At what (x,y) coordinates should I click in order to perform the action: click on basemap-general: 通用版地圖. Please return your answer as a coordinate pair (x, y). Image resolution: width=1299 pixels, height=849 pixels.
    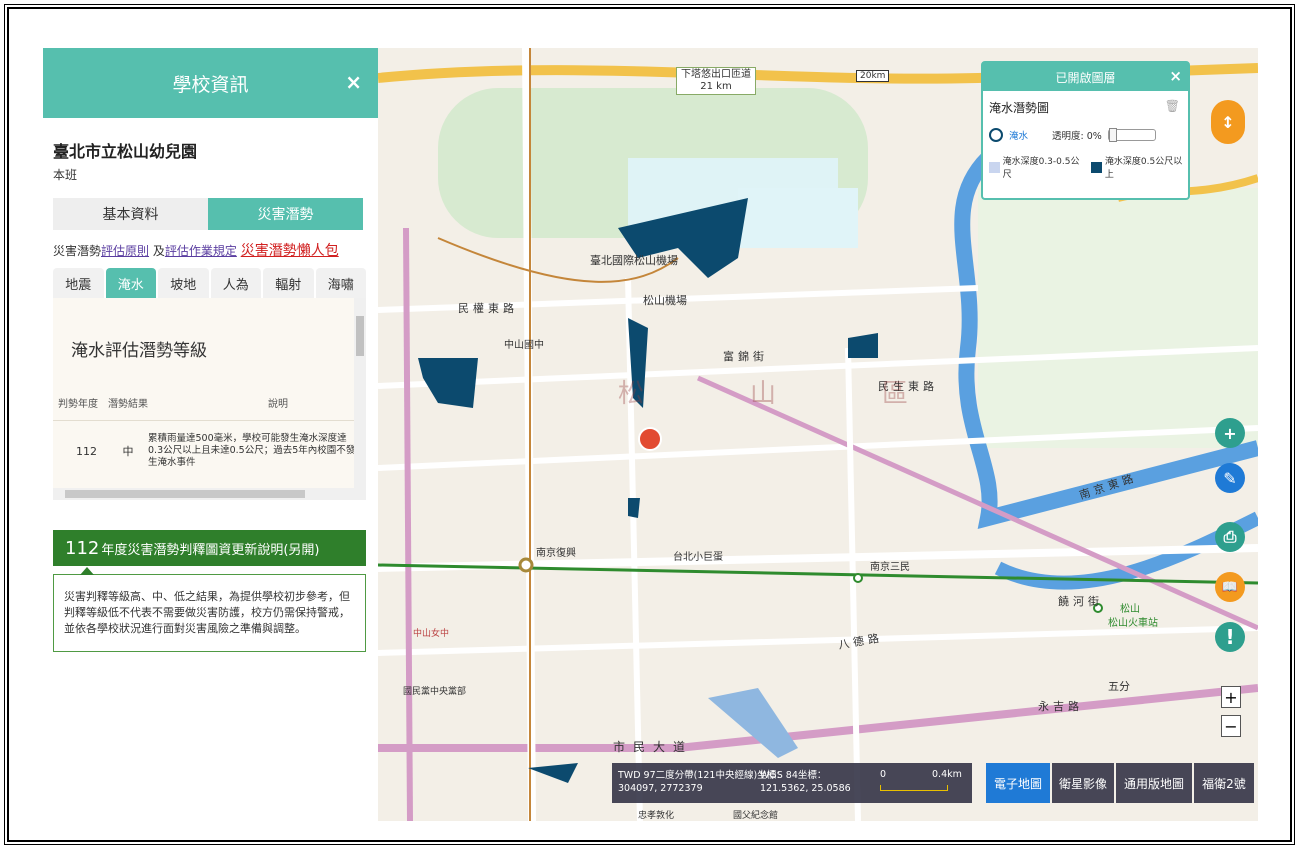
    Looking at the image, I should click on (1154, 783).